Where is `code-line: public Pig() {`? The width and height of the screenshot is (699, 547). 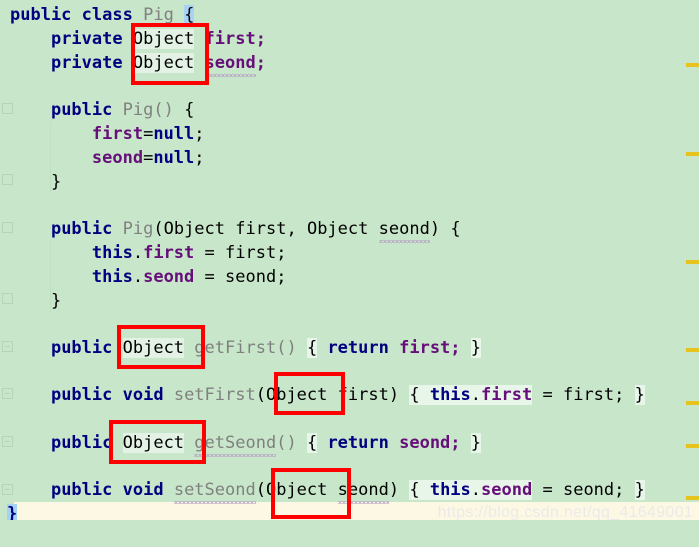
code-line: public Pig() { is located at coordinates (102, 111).